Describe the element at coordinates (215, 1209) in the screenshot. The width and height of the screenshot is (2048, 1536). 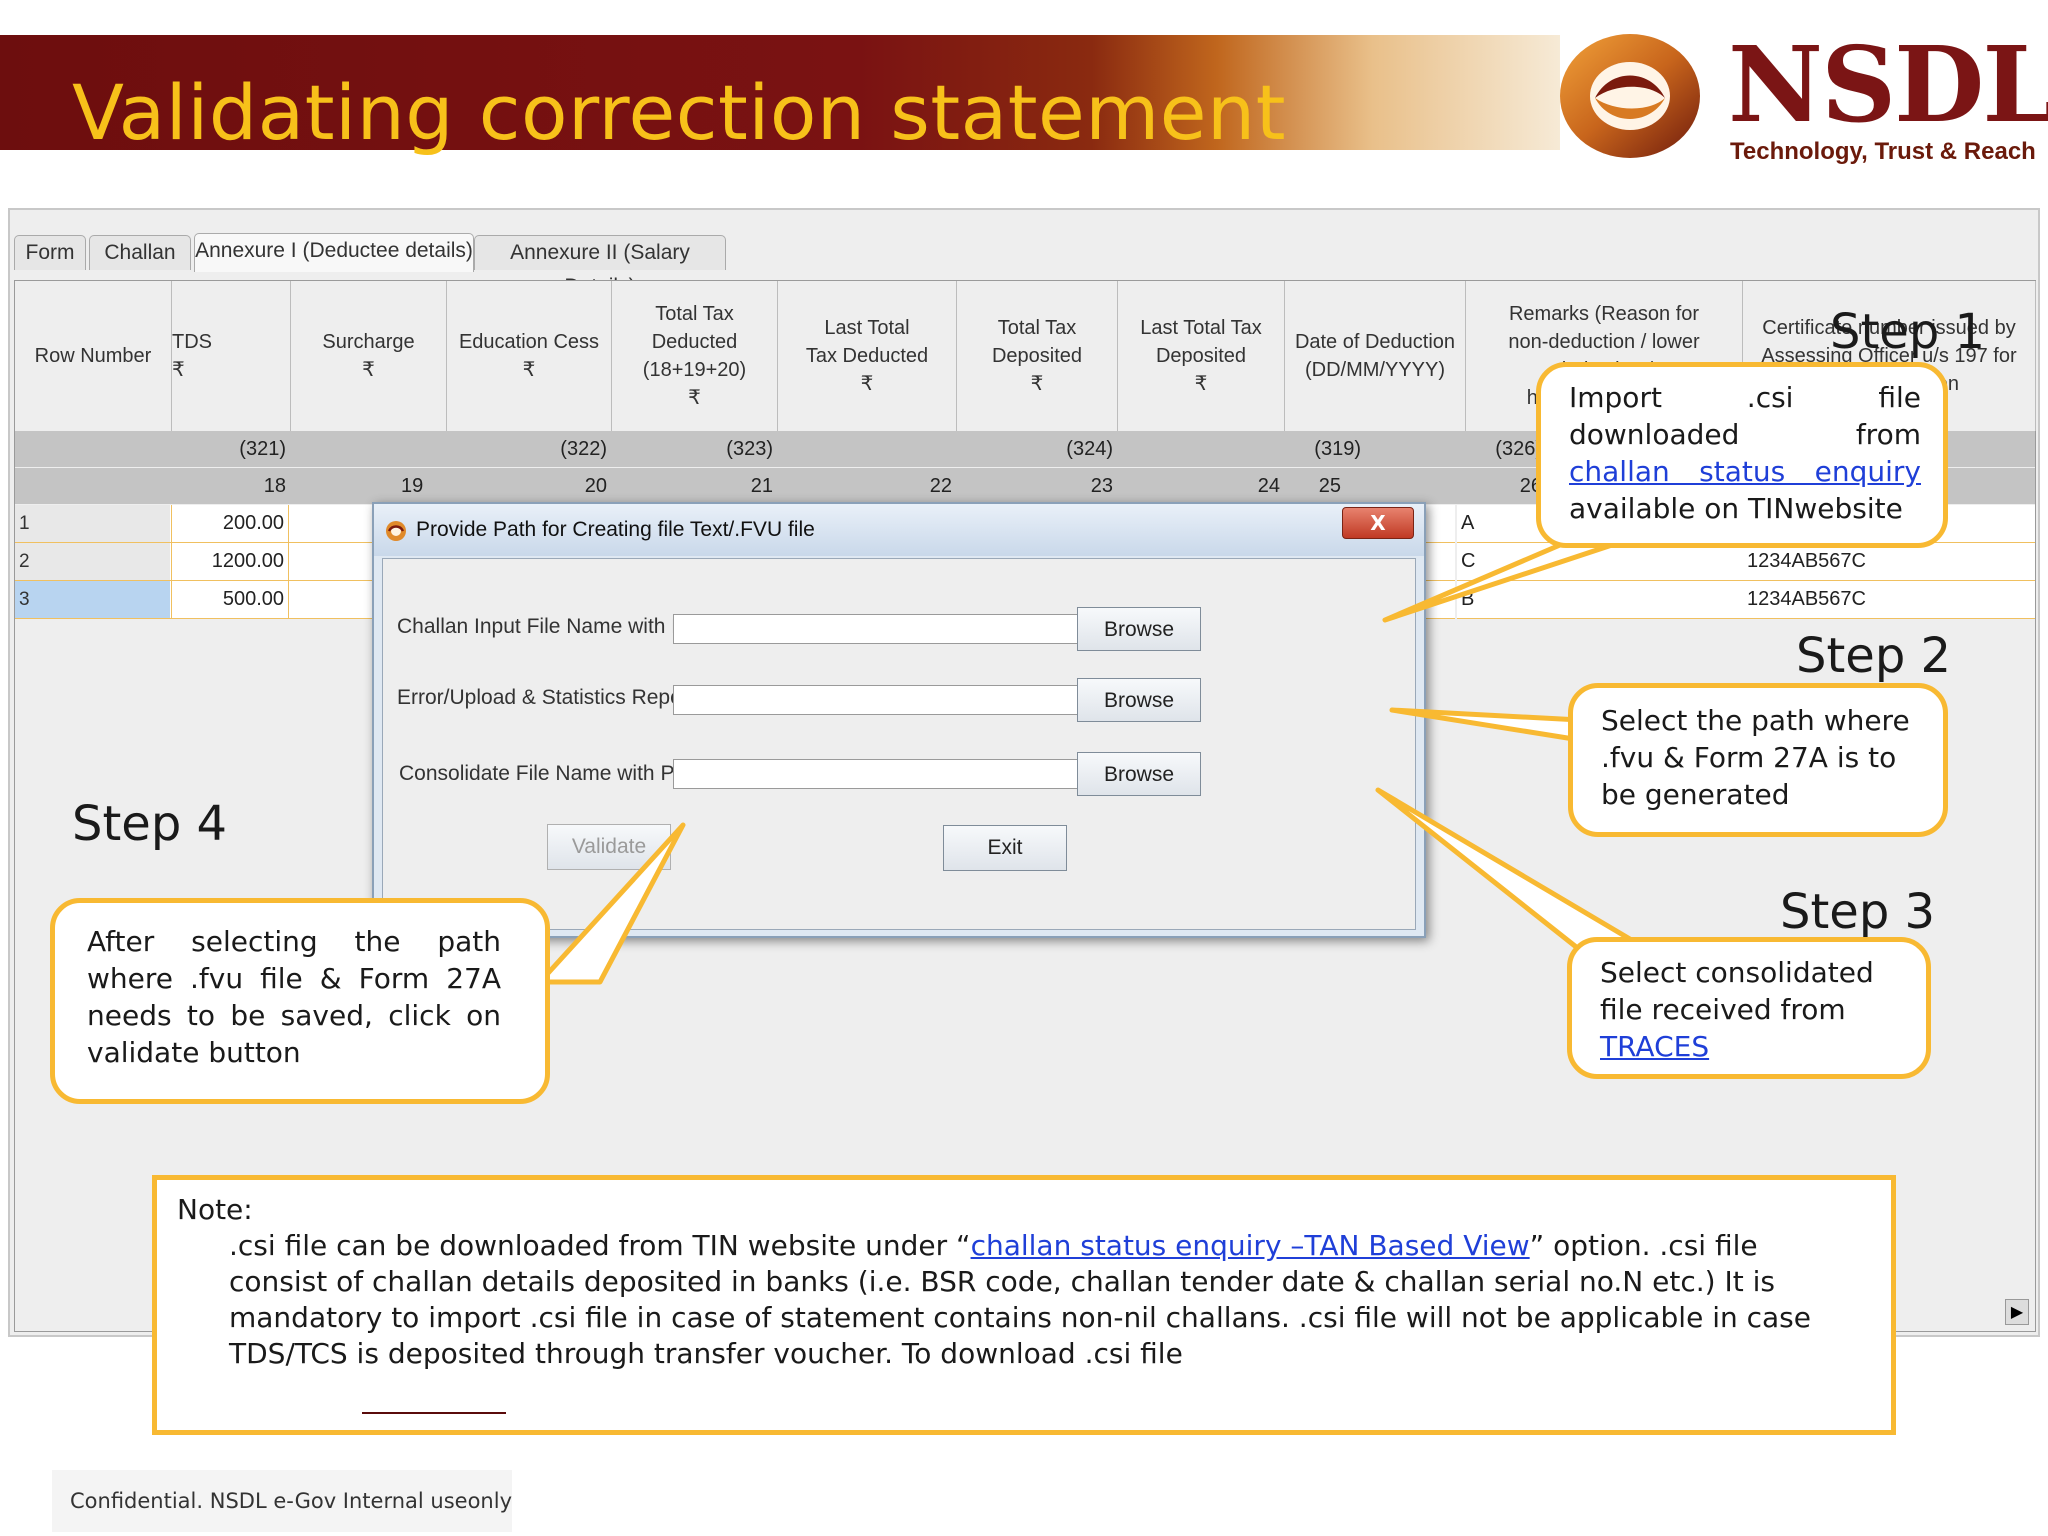
I see `note-label: Note:` at that location.